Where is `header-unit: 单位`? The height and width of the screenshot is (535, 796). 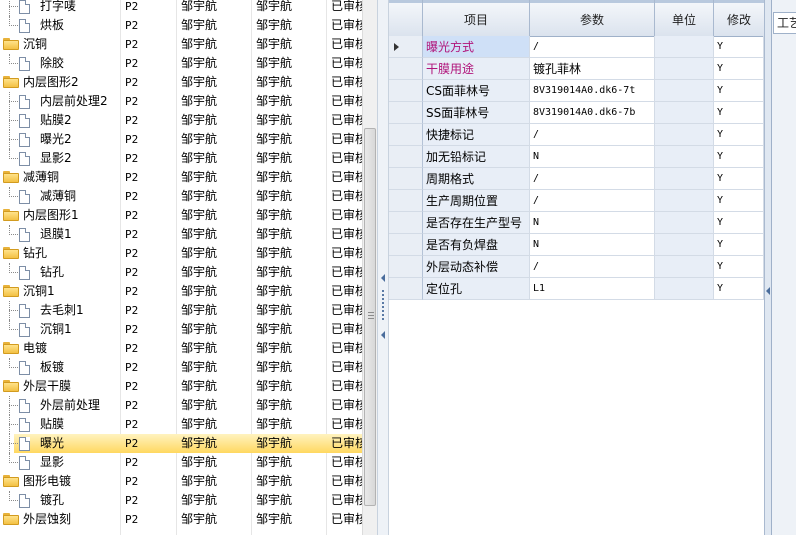 header-unit: 单位 is located at coordinates (684, 18).